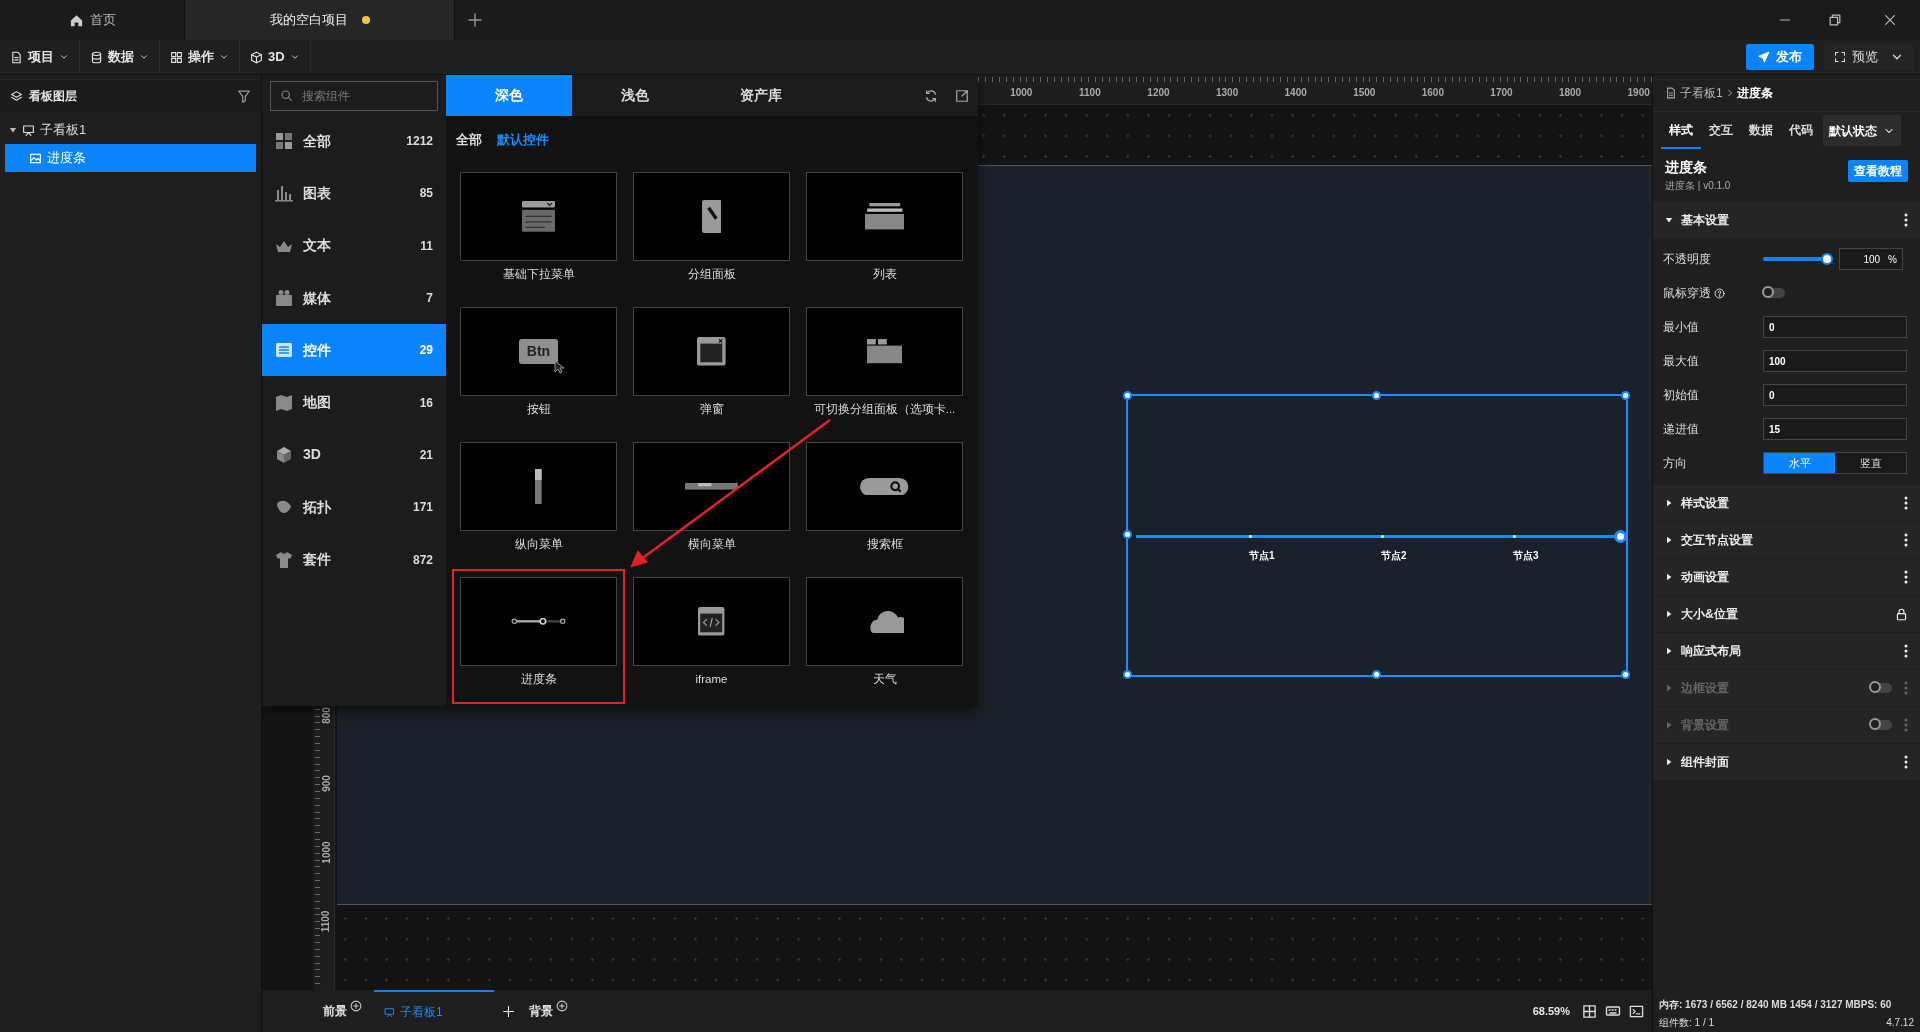  Describe the element at coordinates (1869, 57) in the screenshot. I see `preview-button: 预览` at that location.